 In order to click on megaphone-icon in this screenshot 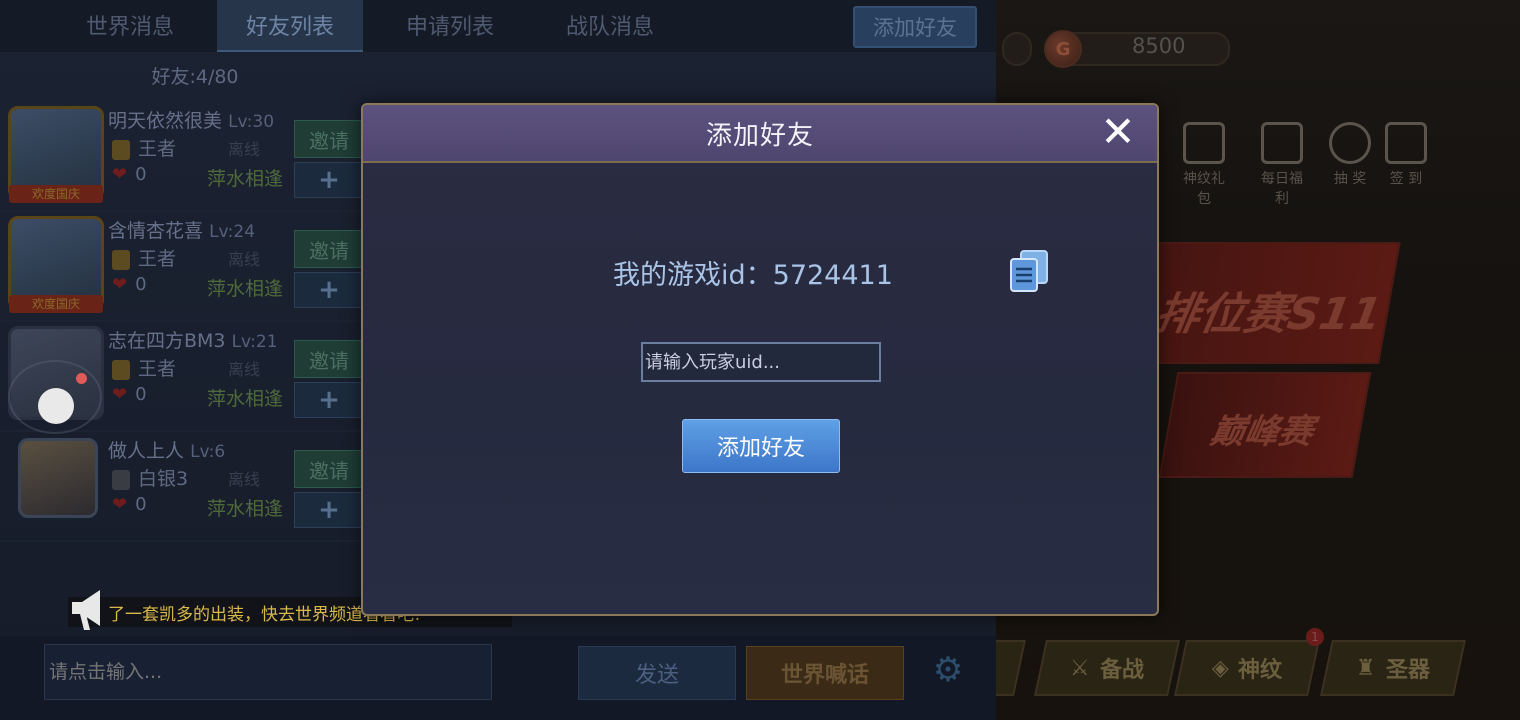, I will do `click(86, 610)`.